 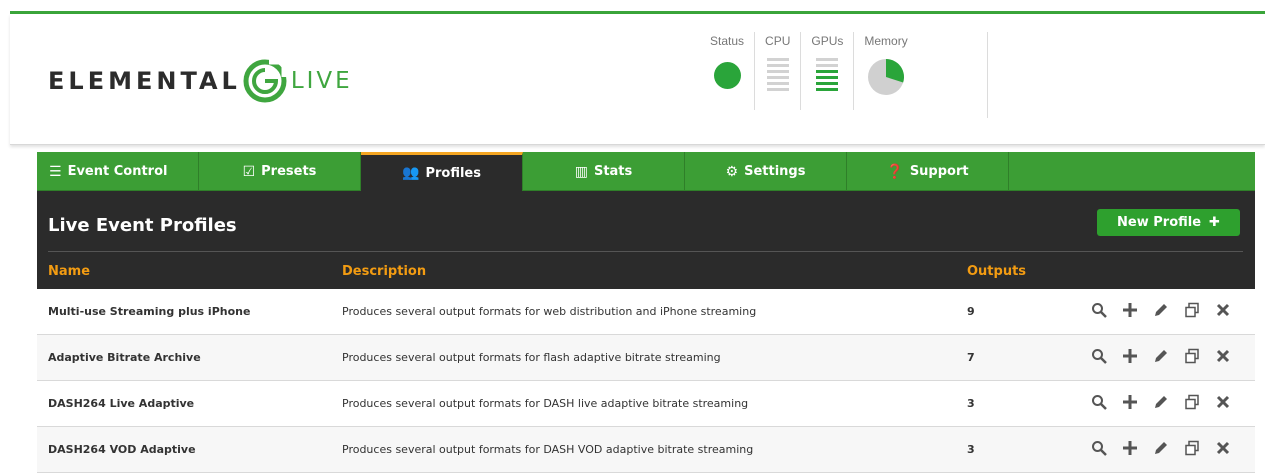 What do you see at coordinates (1214, 222) in the screenshot?
I see `plus-icon: ✚` at bounding box center [1214, 222].